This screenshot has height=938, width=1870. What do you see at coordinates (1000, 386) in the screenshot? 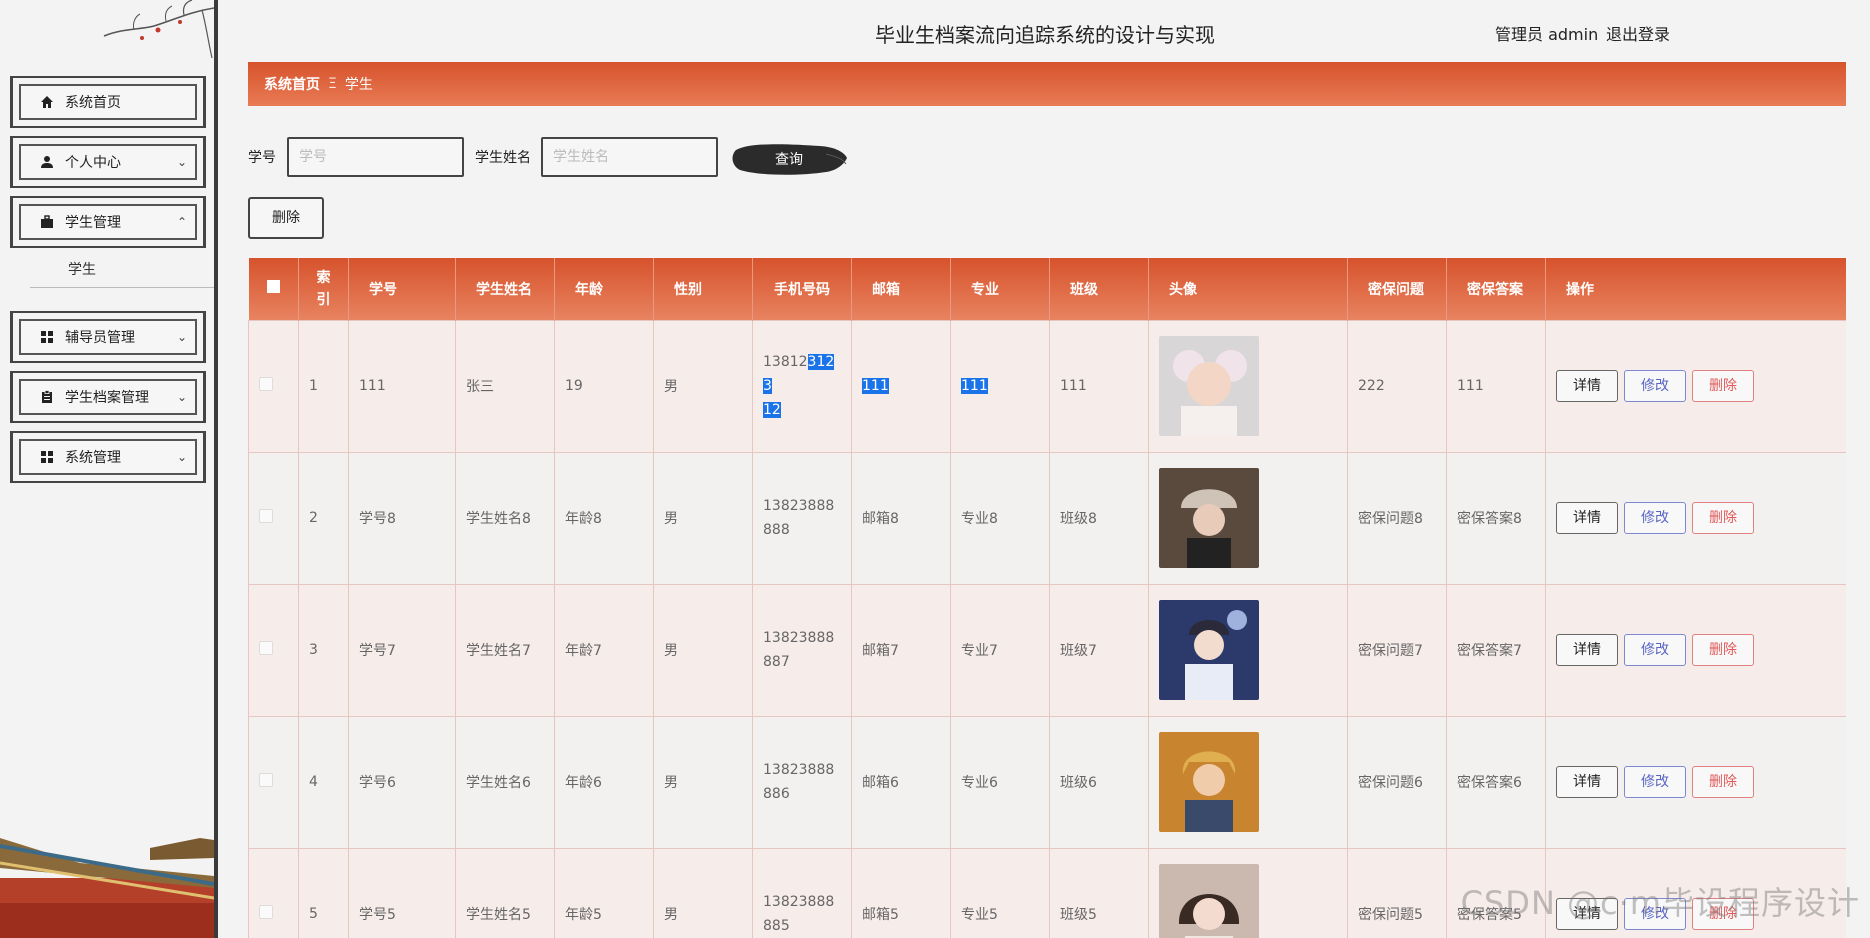
I see `major-cell: 111` at bounding box center [1000, 386].